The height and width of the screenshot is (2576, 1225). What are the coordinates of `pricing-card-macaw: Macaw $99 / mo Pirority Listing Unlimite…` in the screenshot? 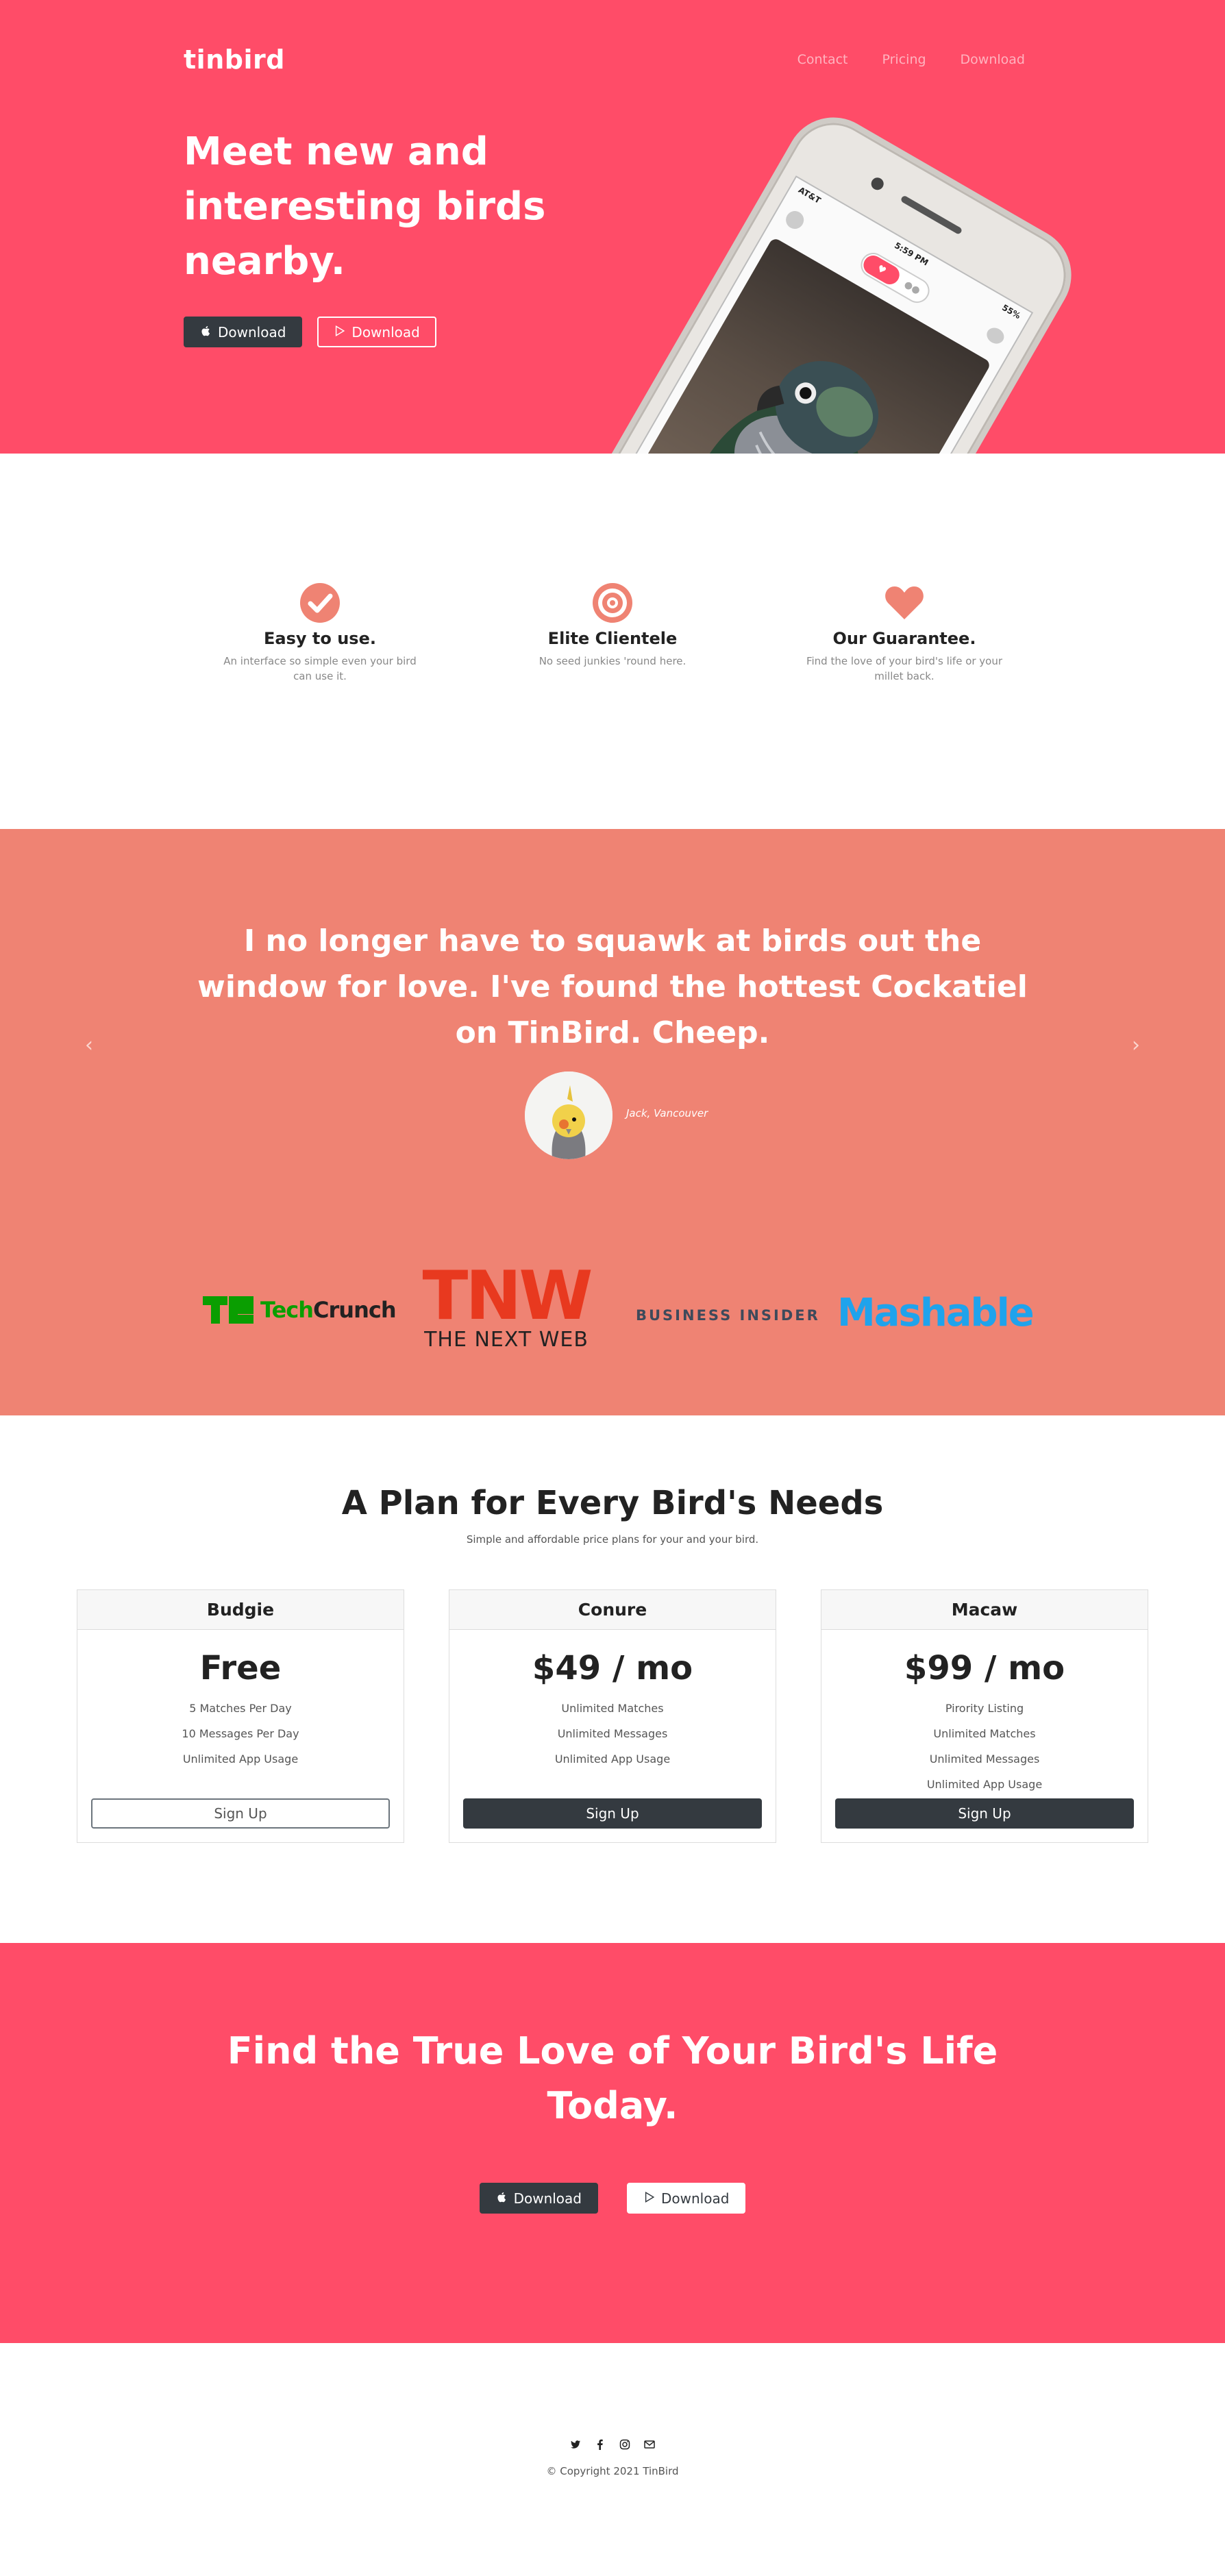 It's located at (984, 1716).